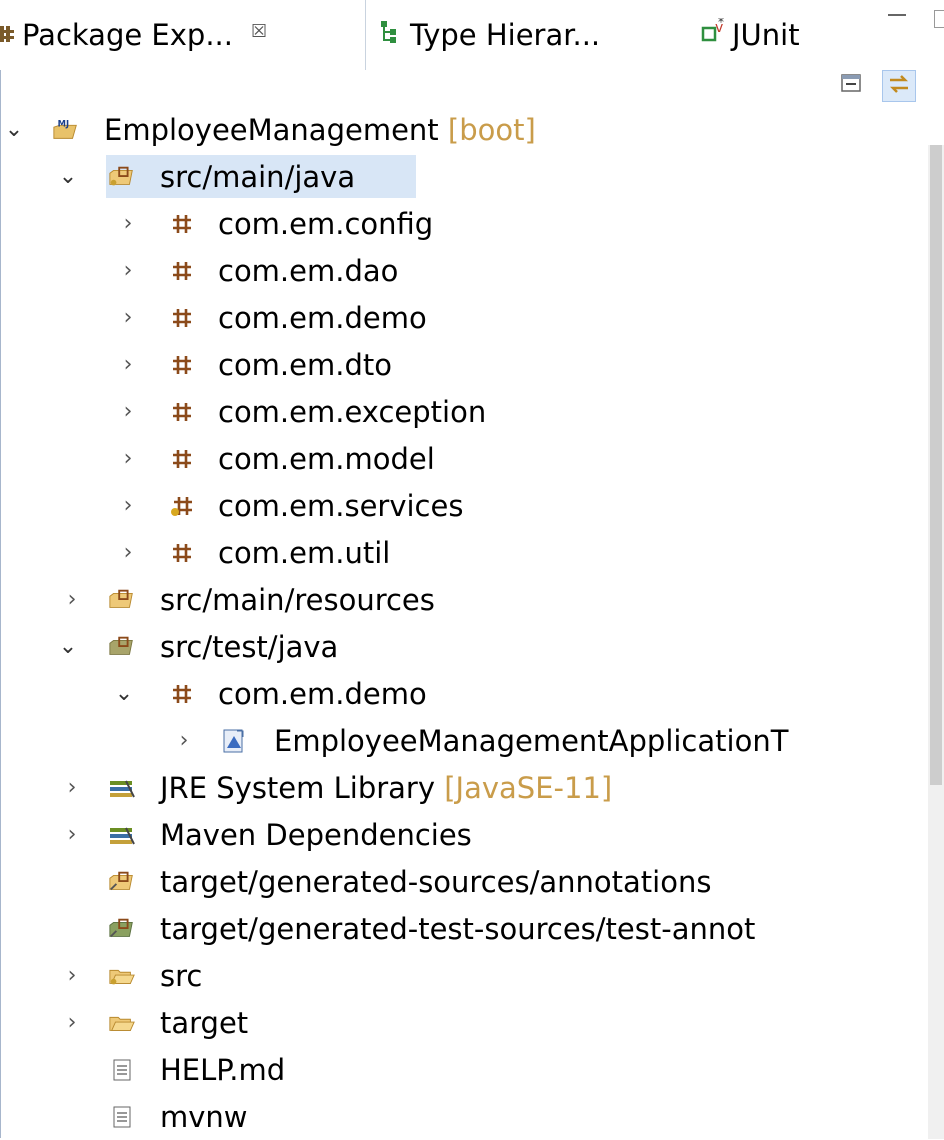  What do you see at coordinates (352, 411) in the screenshot?
I see `item-label: com.em.exception` at bounding box center [352, 411].